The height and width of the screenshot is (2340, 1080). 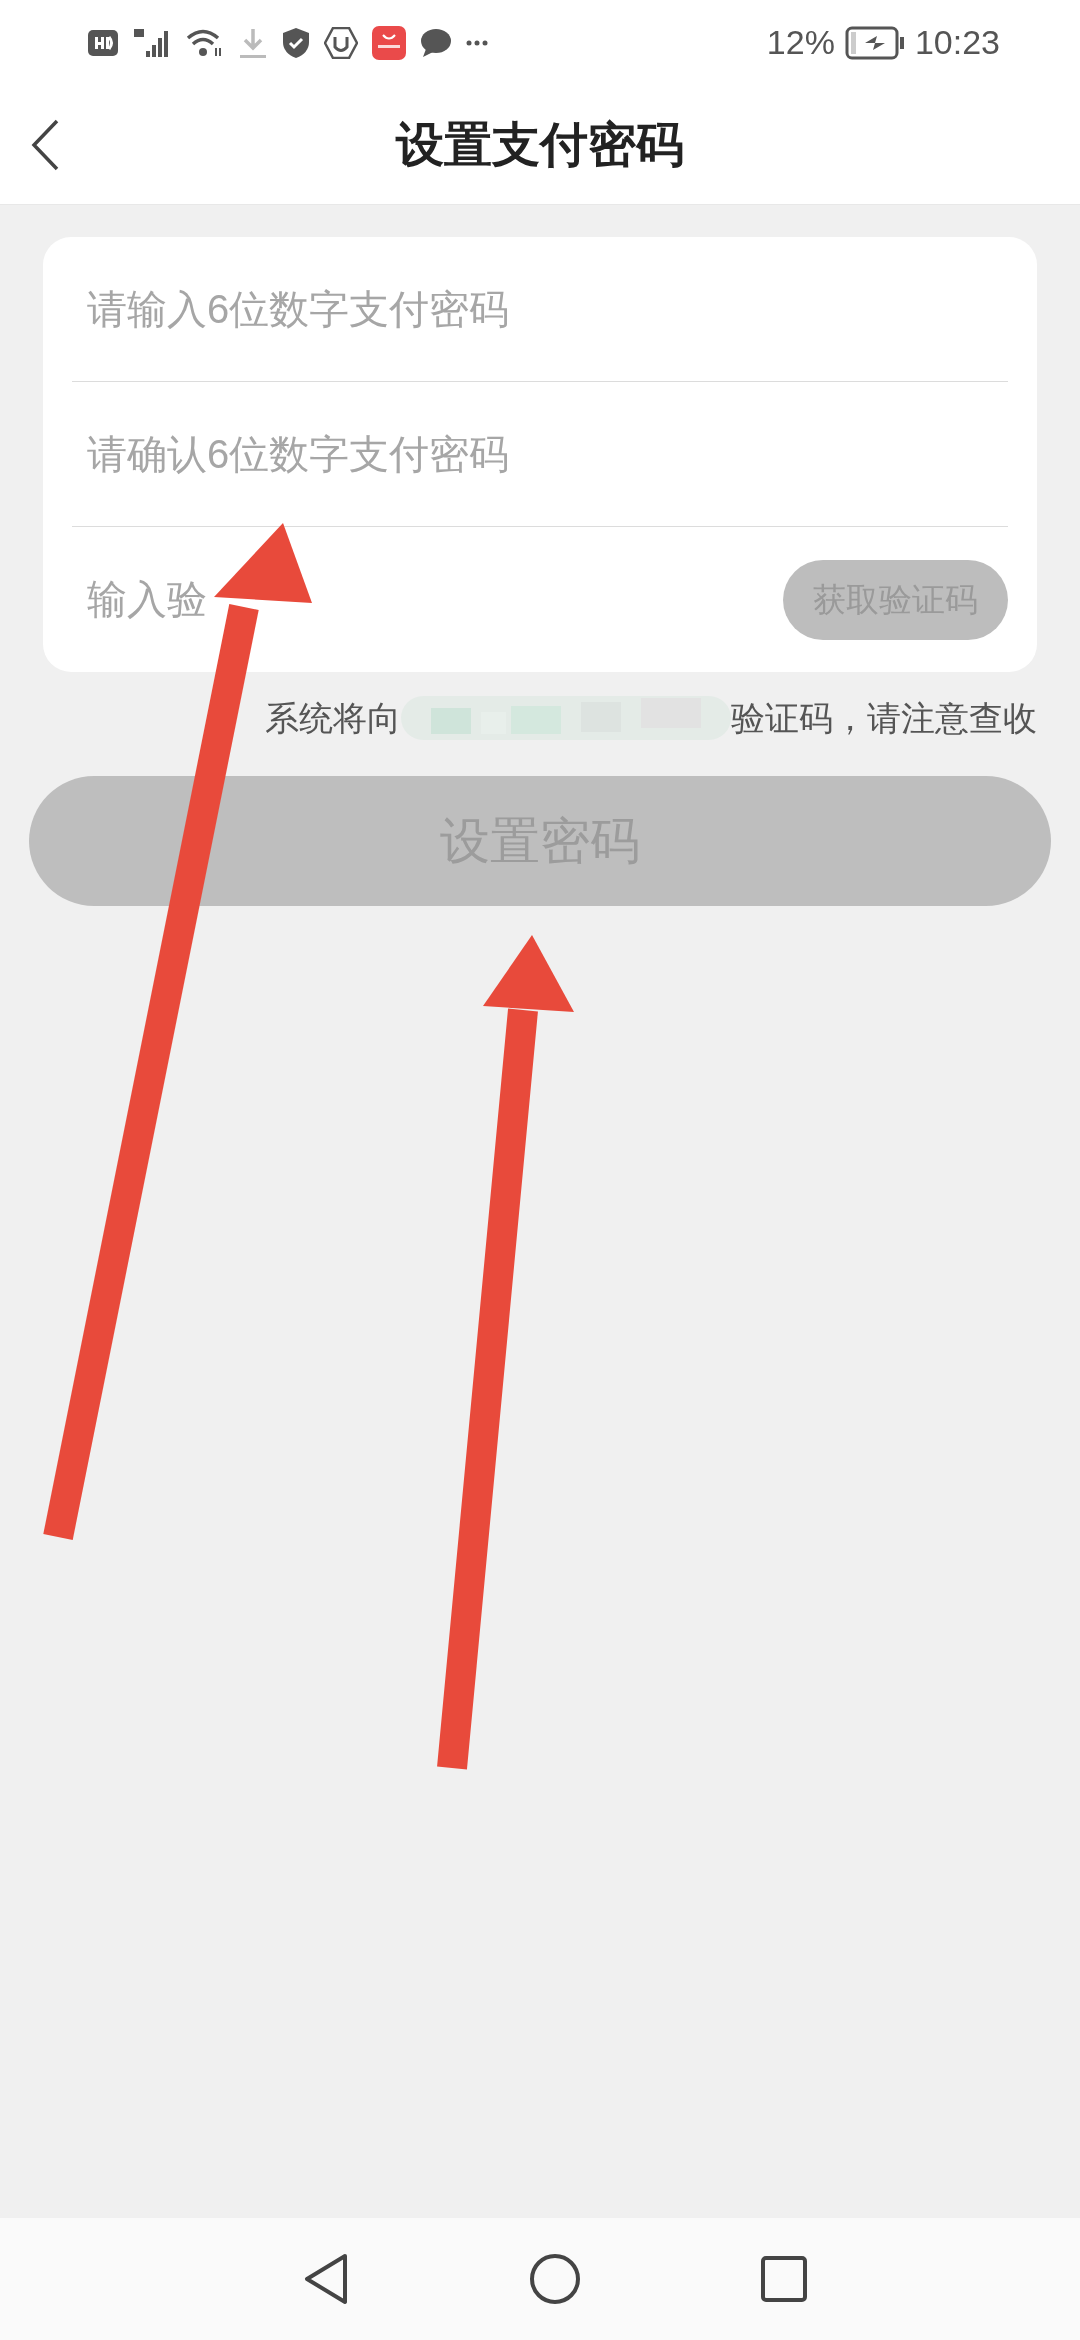 I want to click on back-nav-icon, so click(x=326, y=2279).